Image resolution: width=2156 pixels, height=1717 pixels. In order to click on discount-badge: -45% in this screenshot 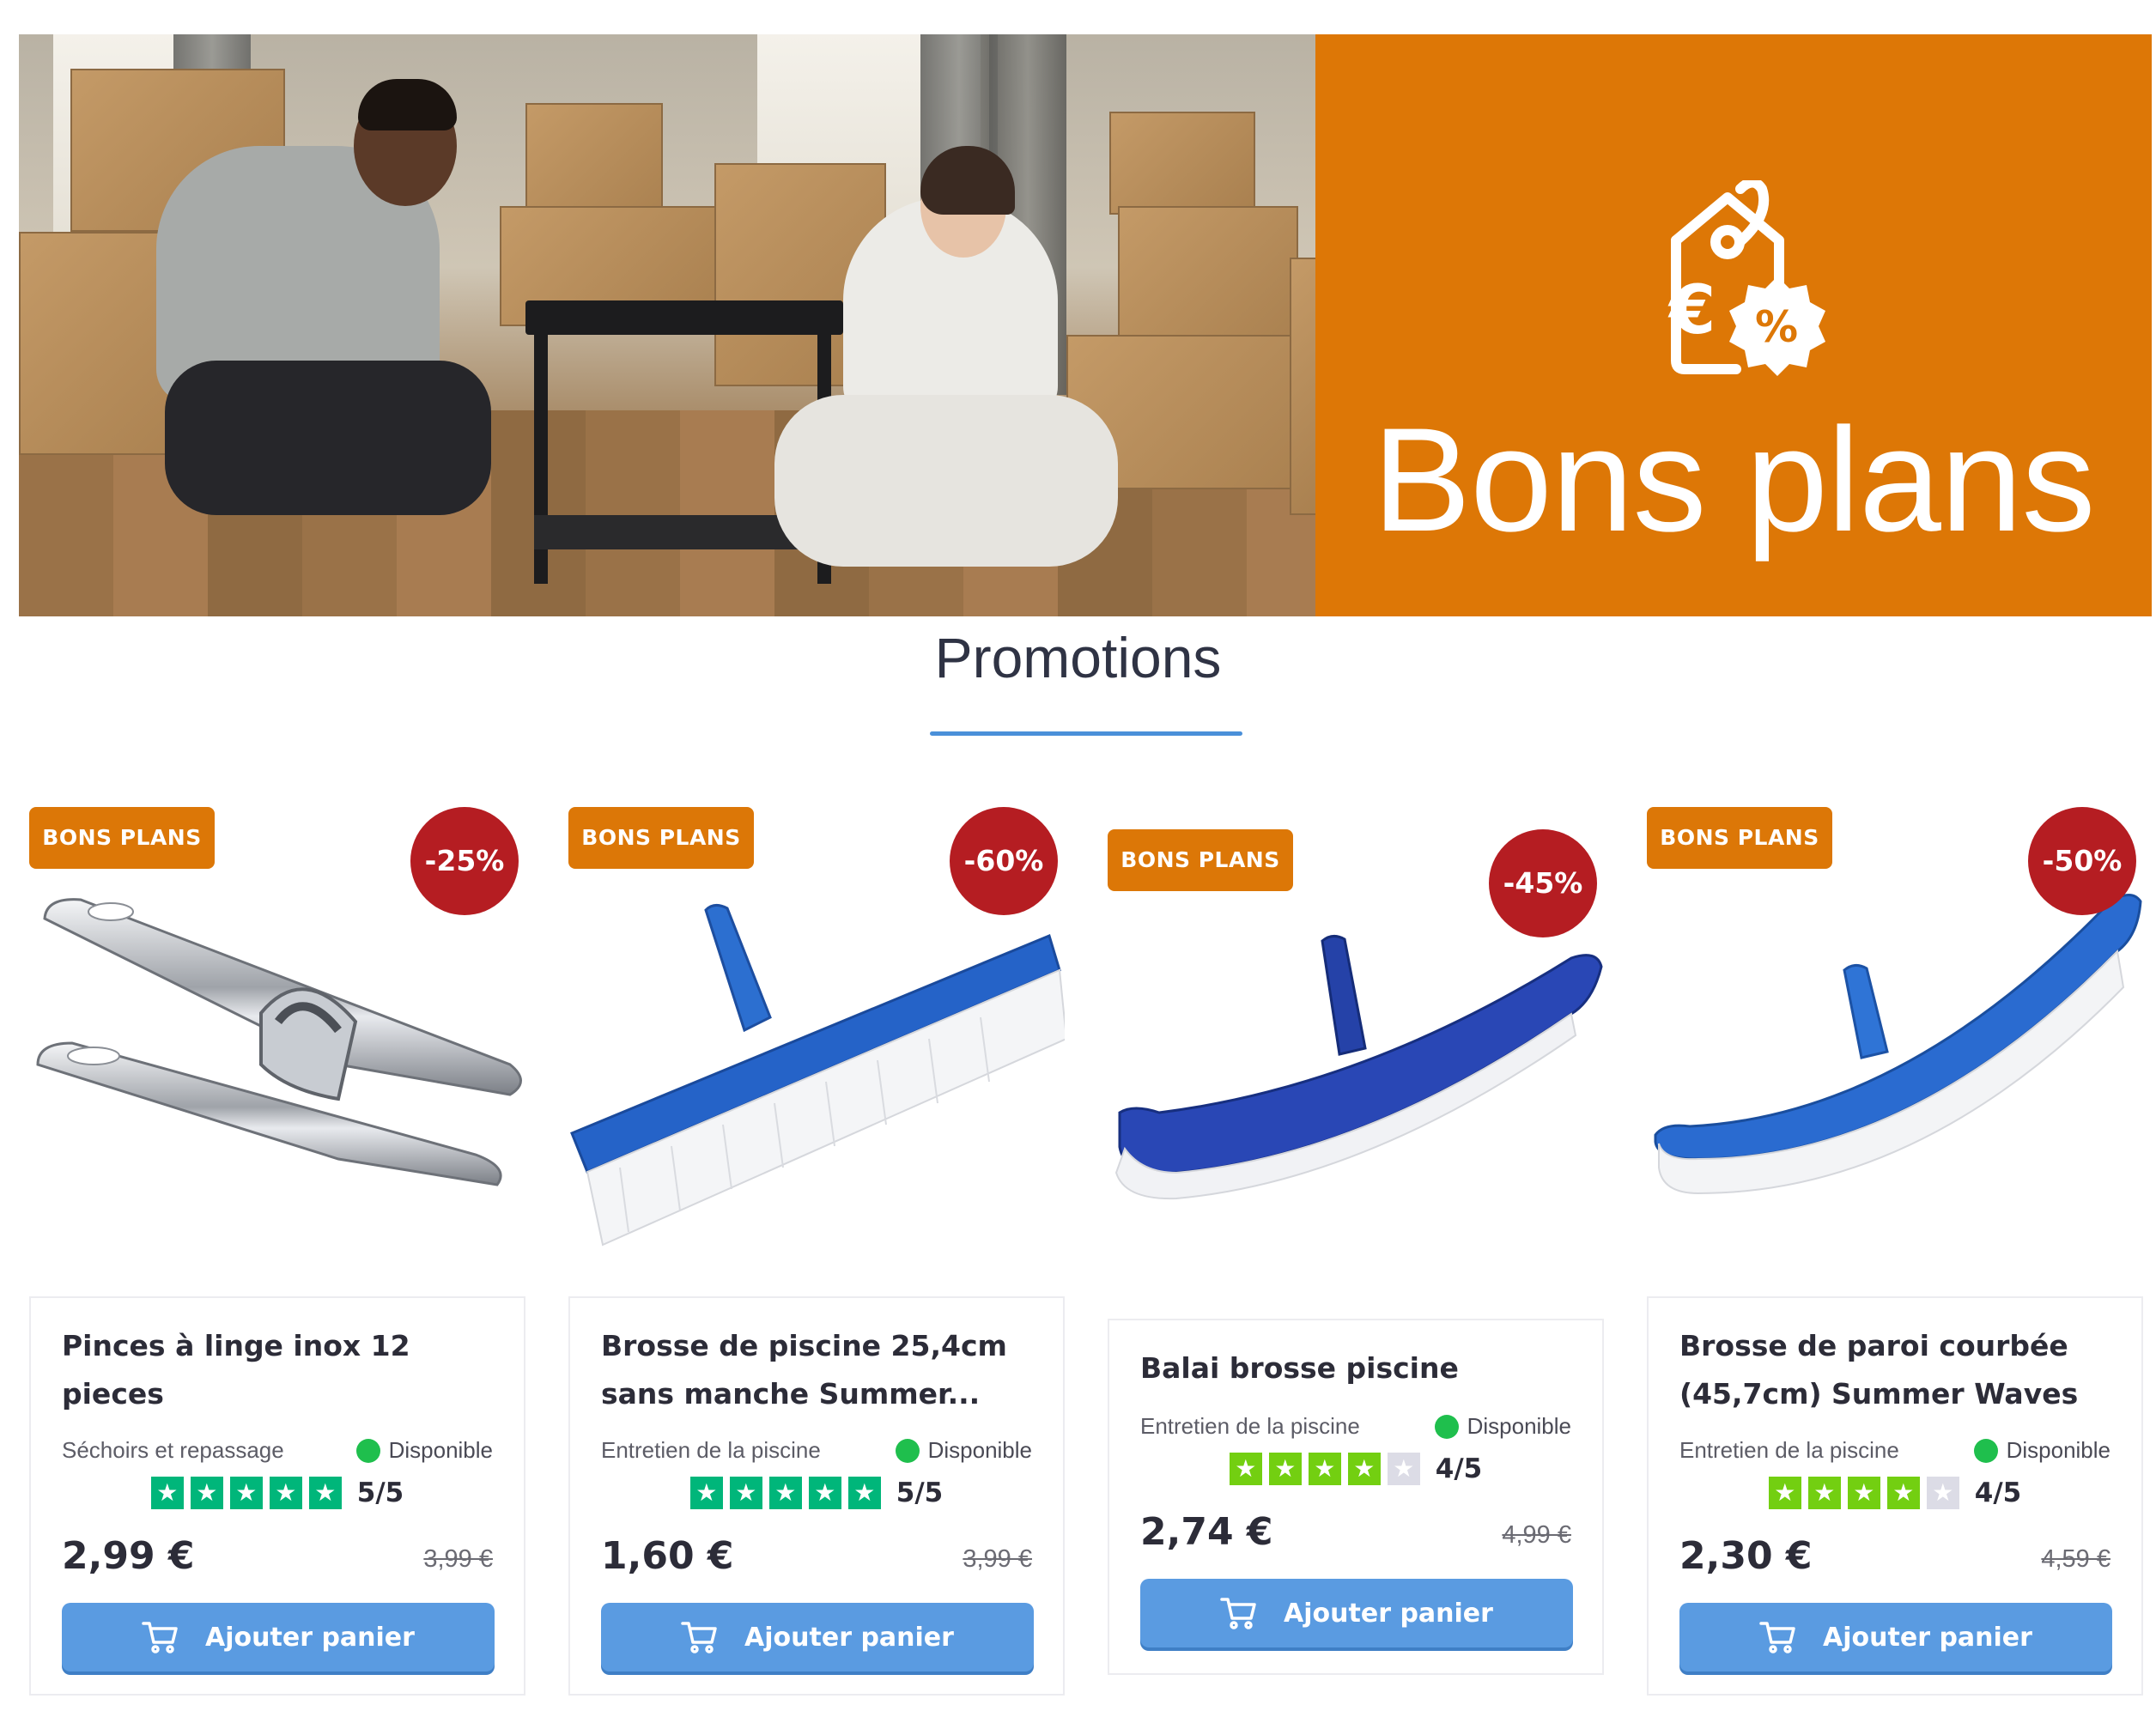, I will do `click(1543, 883)`.